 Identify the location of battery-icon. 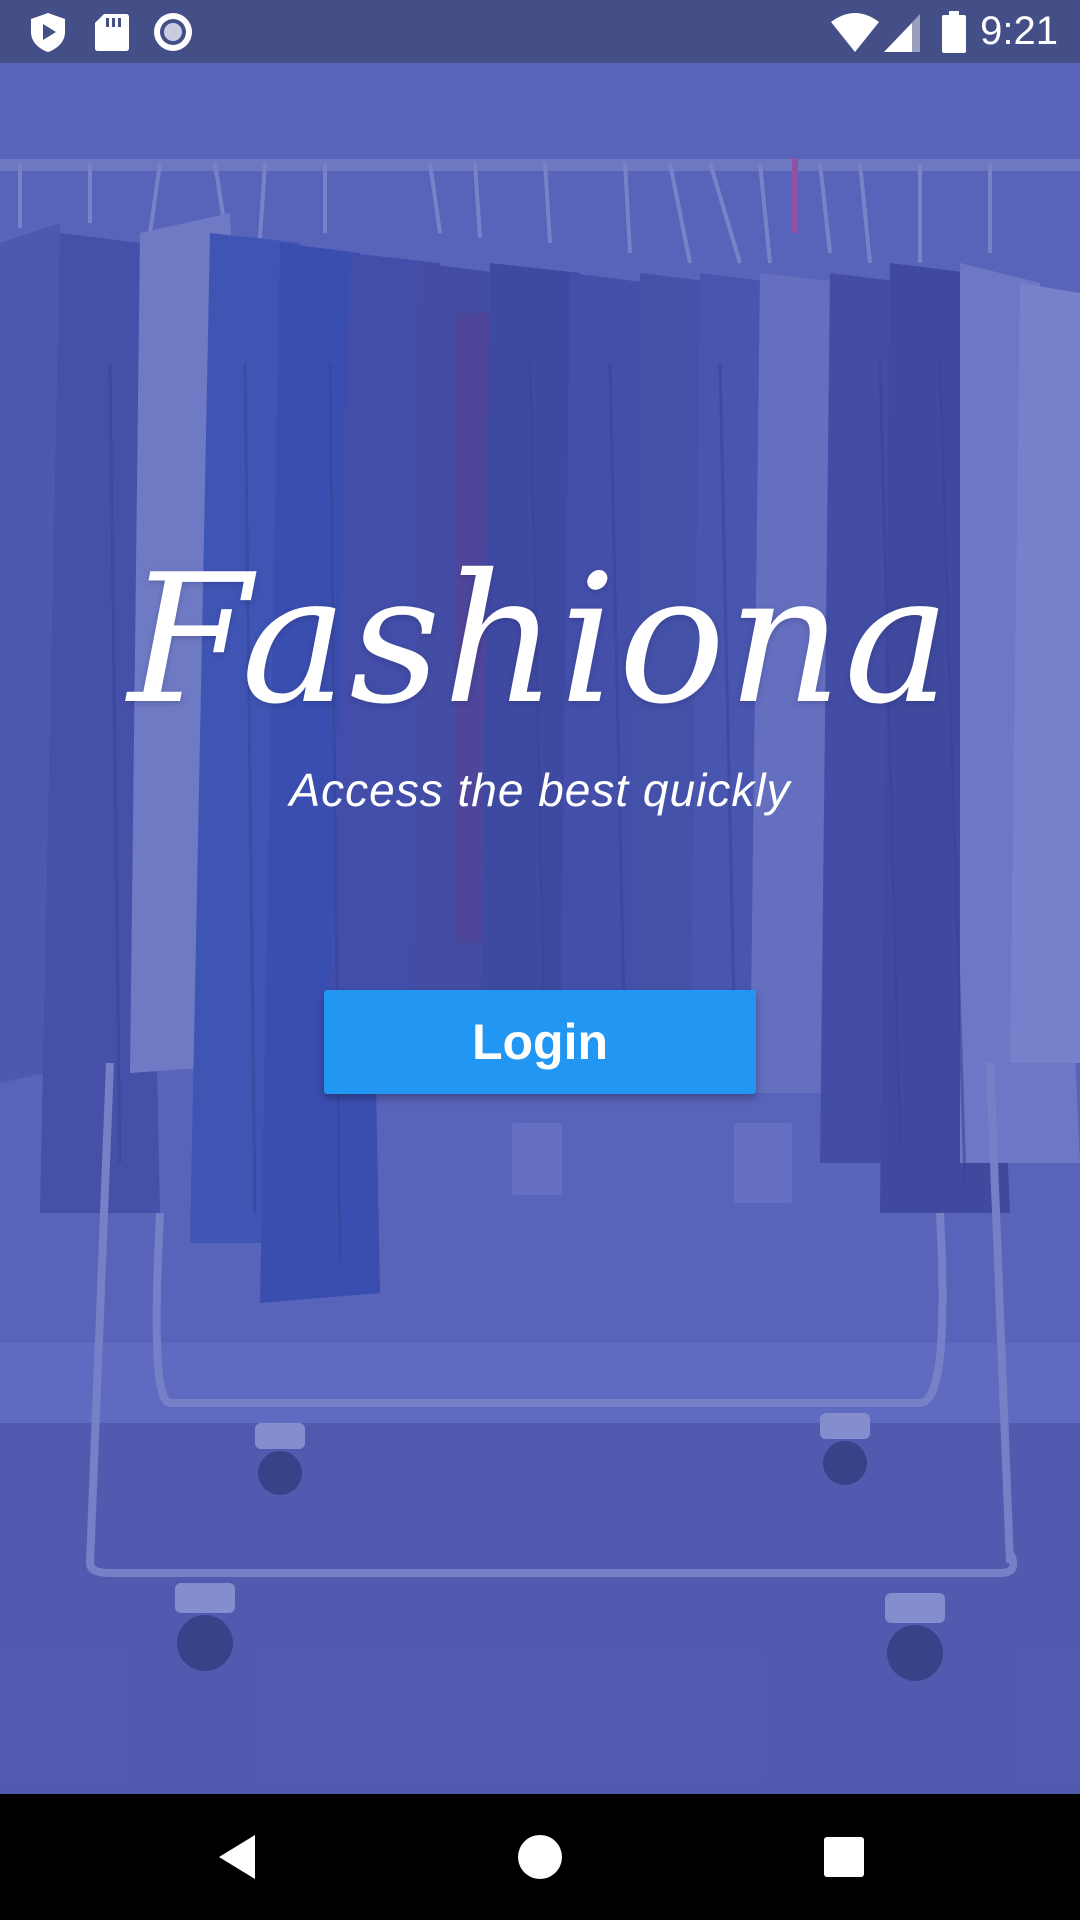
(954, 32).